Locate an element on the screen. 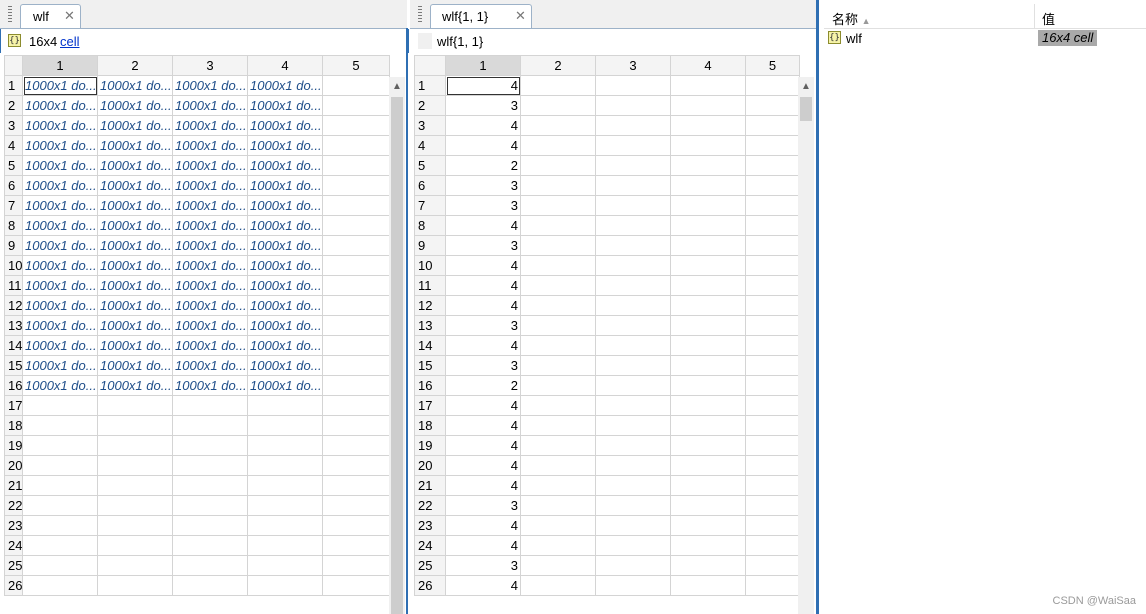 Image resolution: width=1146 pixels, height=614 pixels. scroll-up-icon: ▲ is located at coordinates (806, 87).